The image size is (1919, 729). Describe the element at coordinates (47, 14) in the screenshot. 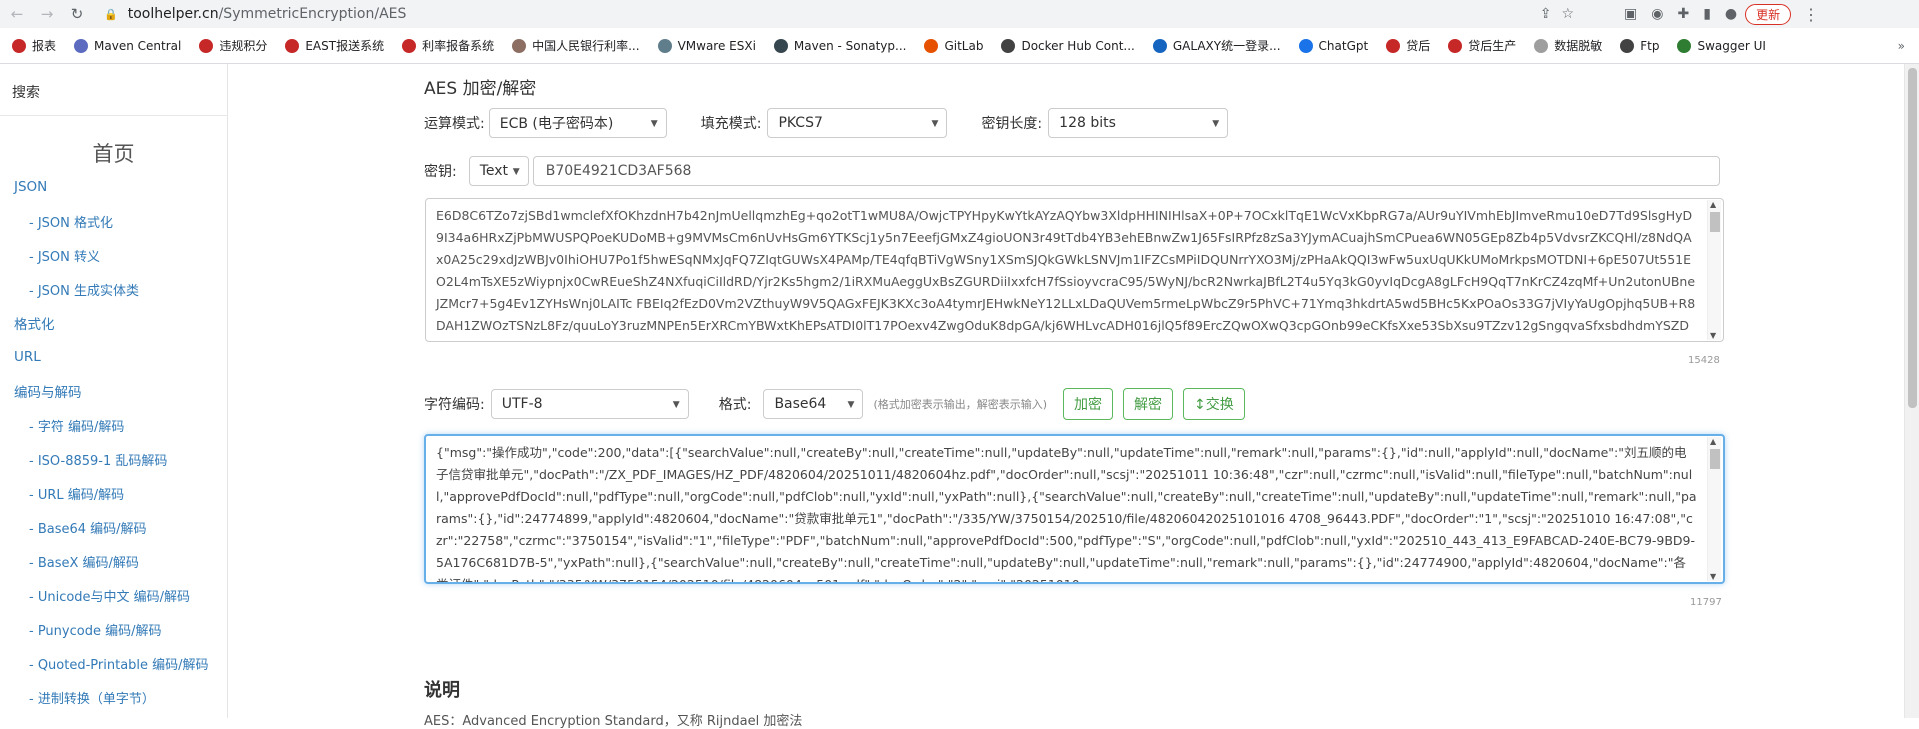

I see `forward-icon: →` at that location.